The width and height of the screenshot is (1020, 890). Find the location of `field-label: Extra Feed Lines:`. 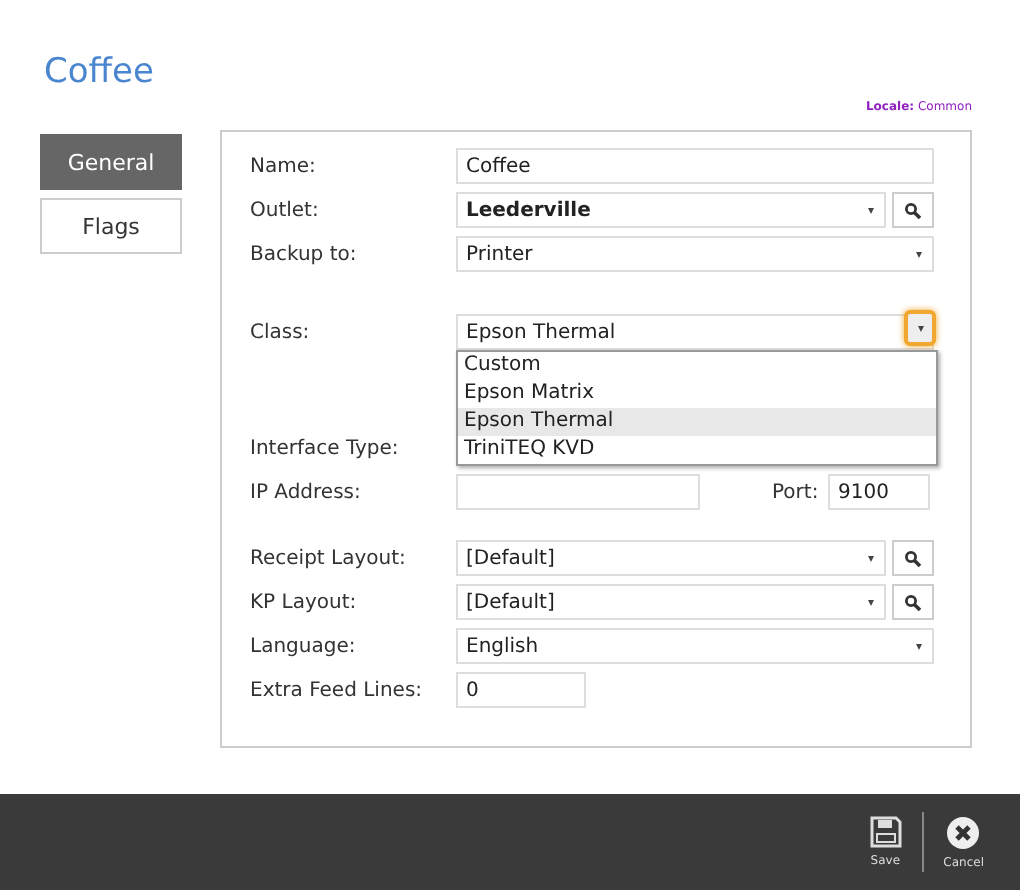

field-label: Extra Feed Lines: is located at coordinates (337, 690).